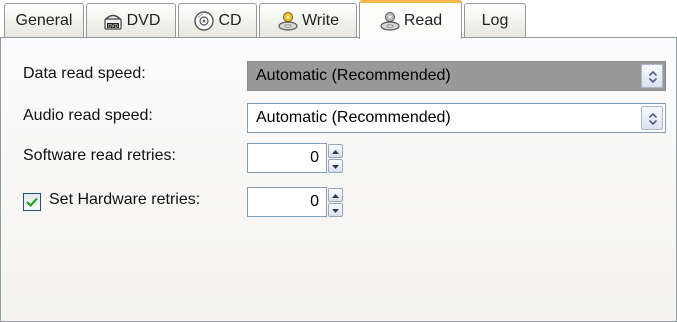  I want to click on tab-write: Write, so click(308, 20).